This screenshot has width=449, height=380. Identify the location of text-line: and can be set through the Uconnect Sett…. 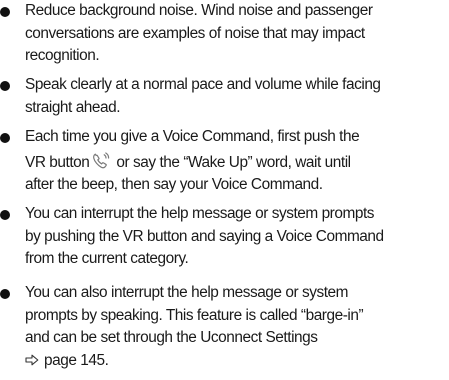
(171, 337).